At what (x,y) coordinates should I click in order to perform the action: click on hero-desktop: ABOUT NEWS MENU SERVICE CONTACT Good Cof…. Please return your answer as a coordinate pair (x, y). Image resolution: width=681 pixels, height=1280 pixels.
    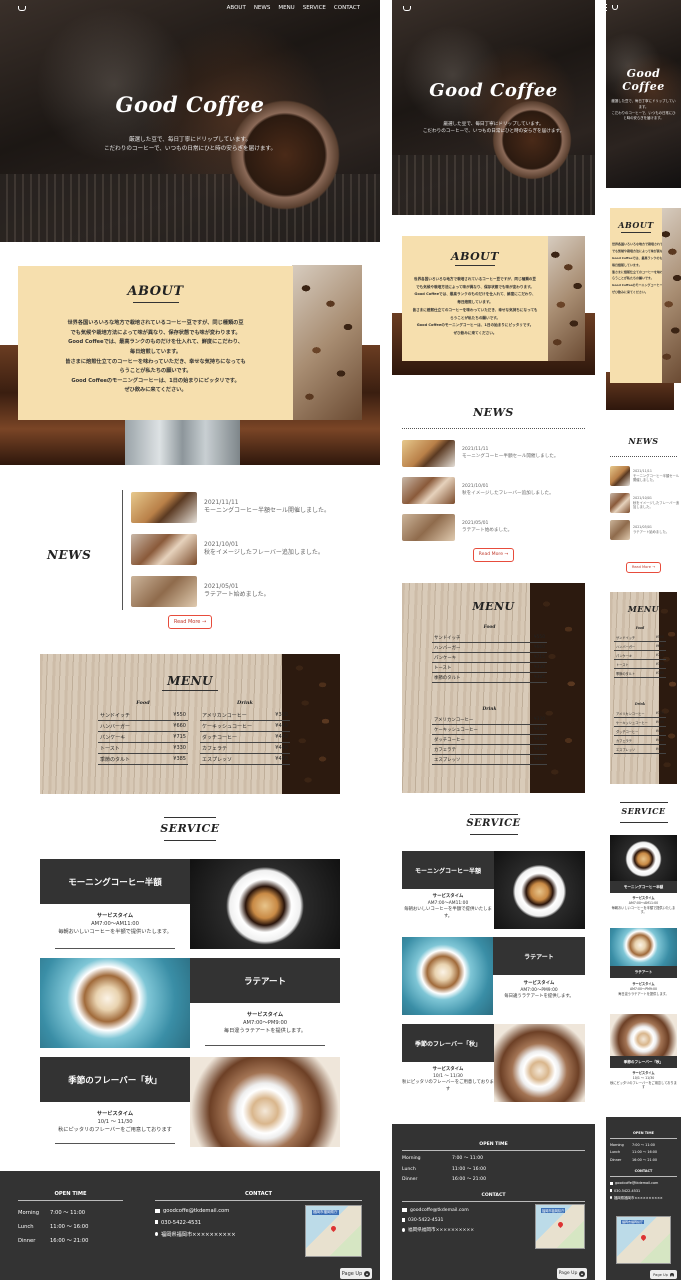
    Looking at the image, I should click on (190, 121).